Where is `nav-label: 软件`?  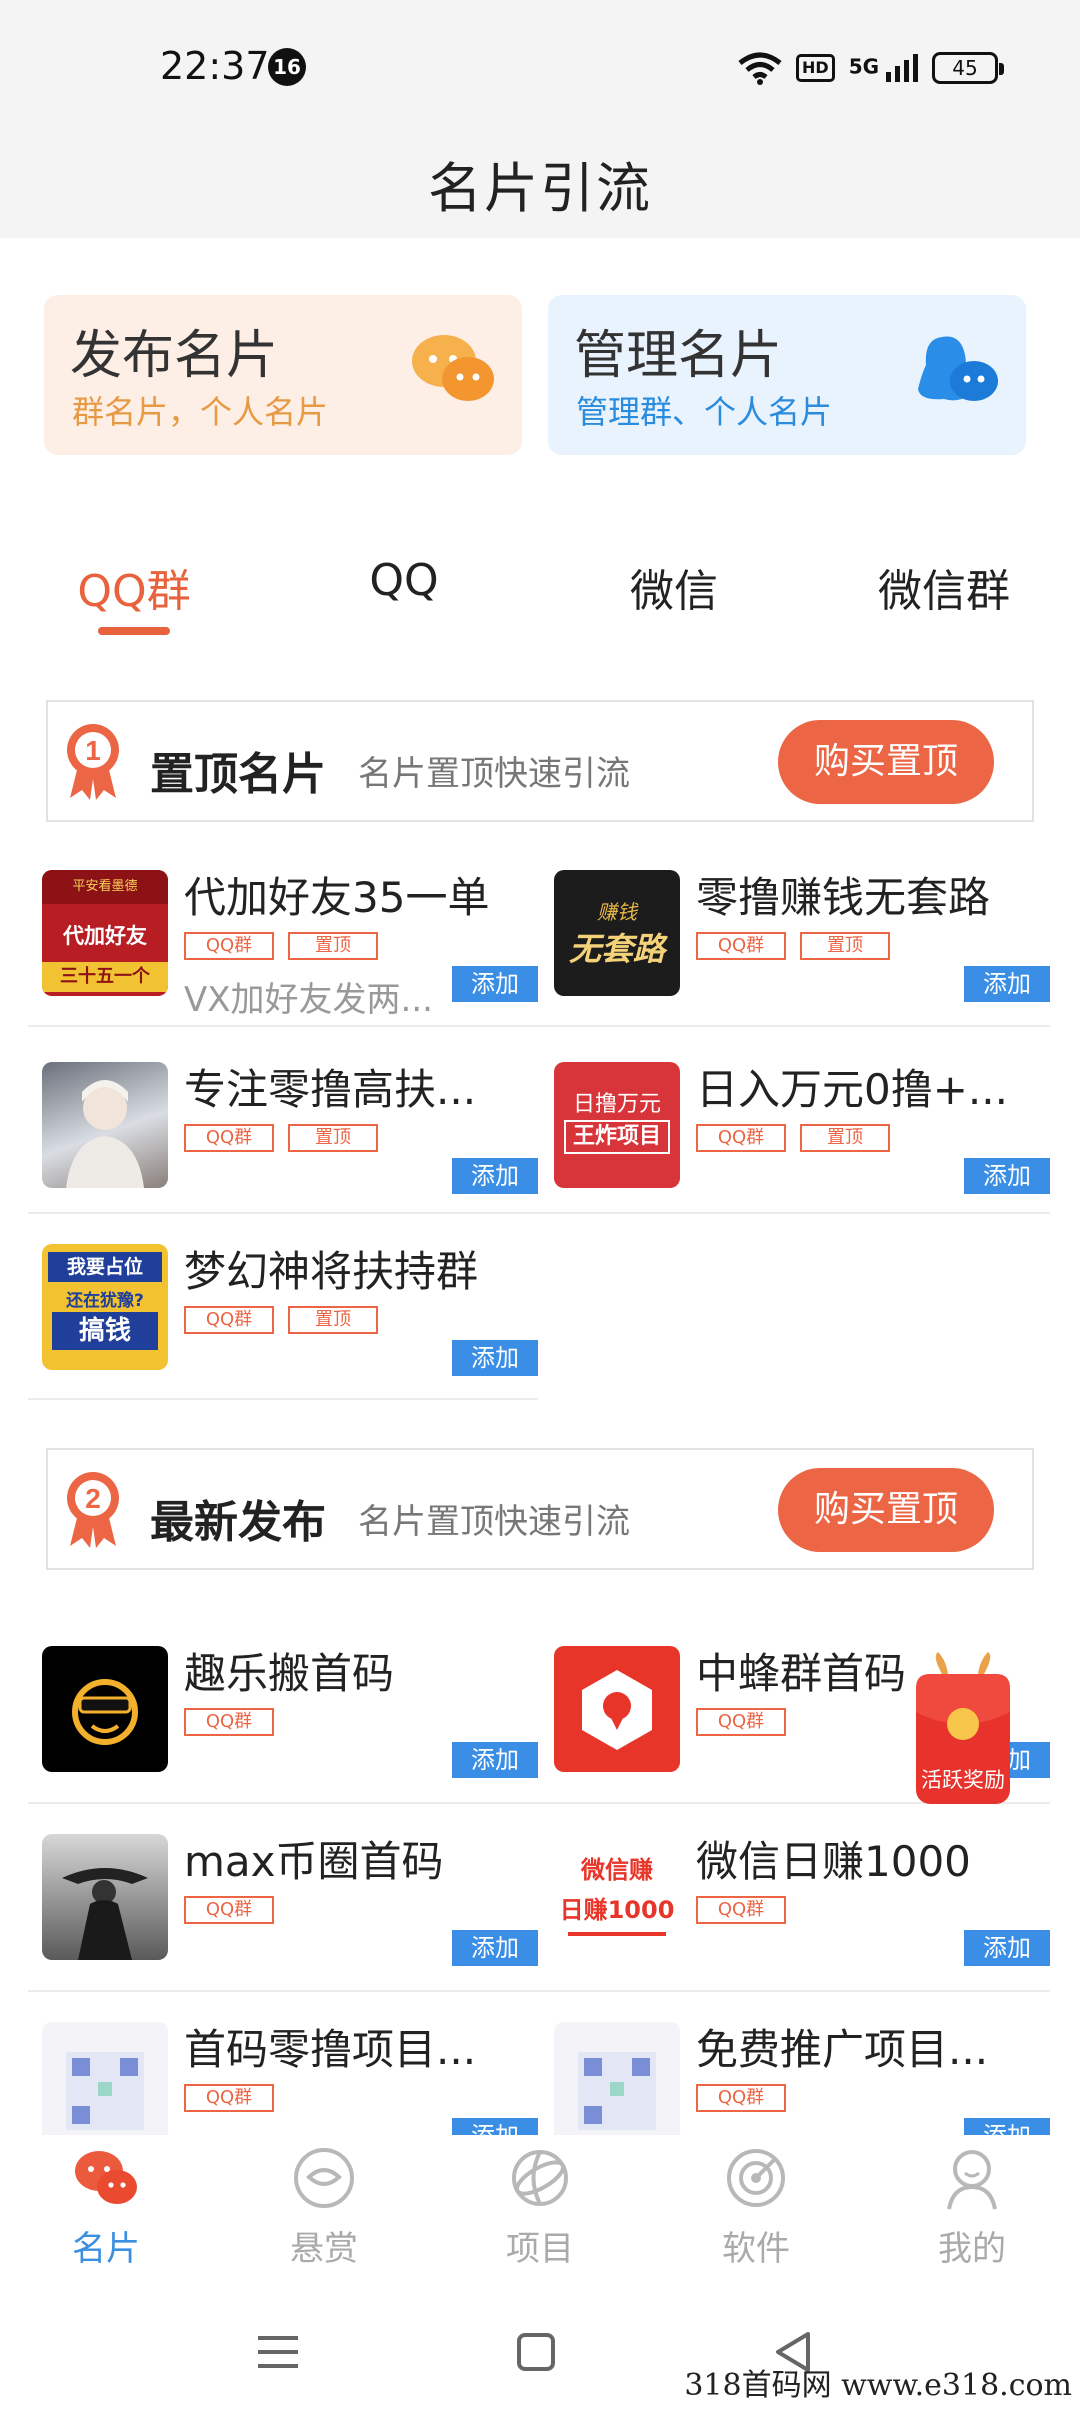 nav-label: 软件 is located at coordinates (756, 2249).